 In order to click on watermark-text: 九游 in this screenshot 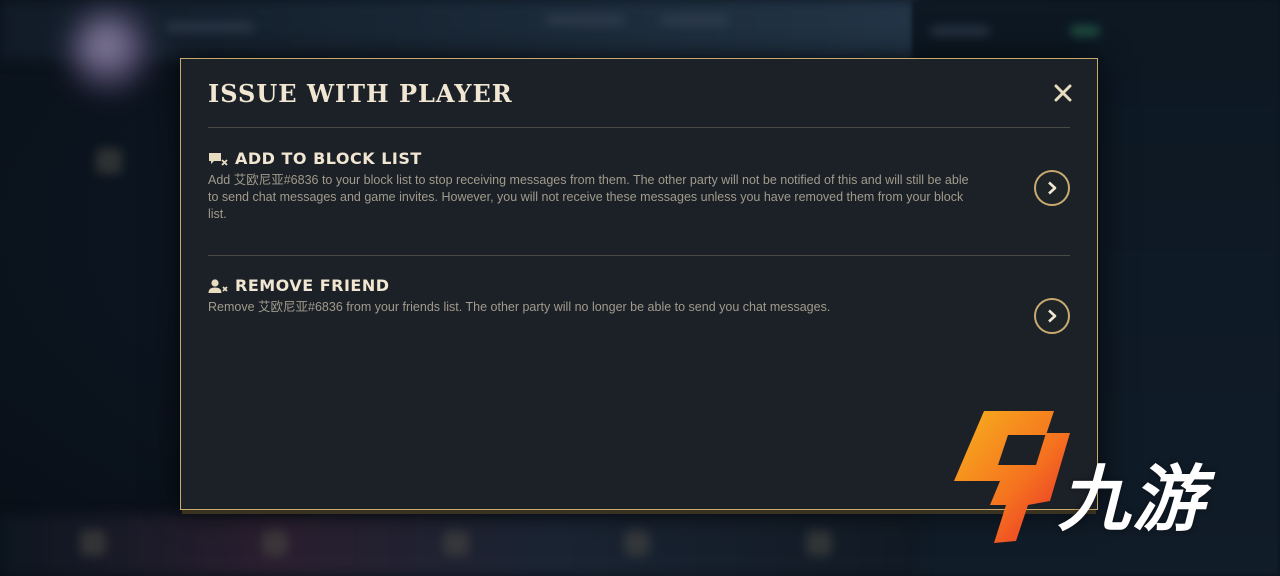, I will do `click(1132, 499)`.